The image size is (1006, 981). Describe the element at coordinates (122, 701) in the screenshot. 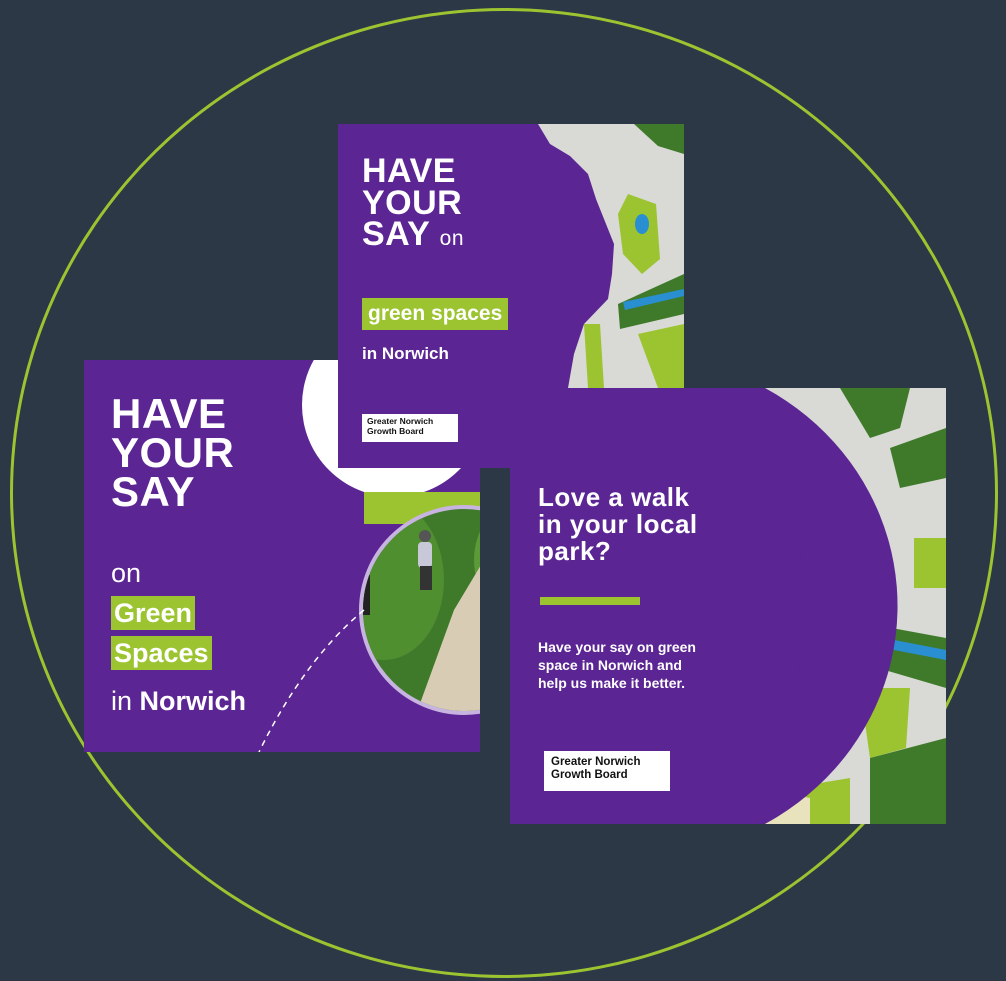

I see `in-text: in` at that location.